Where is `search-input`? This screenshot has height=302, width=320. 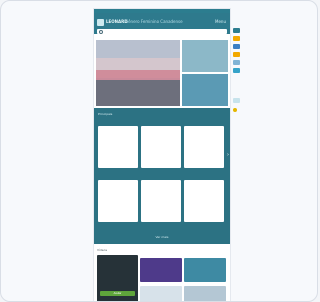
search-input is located at coordinates (159, 31).